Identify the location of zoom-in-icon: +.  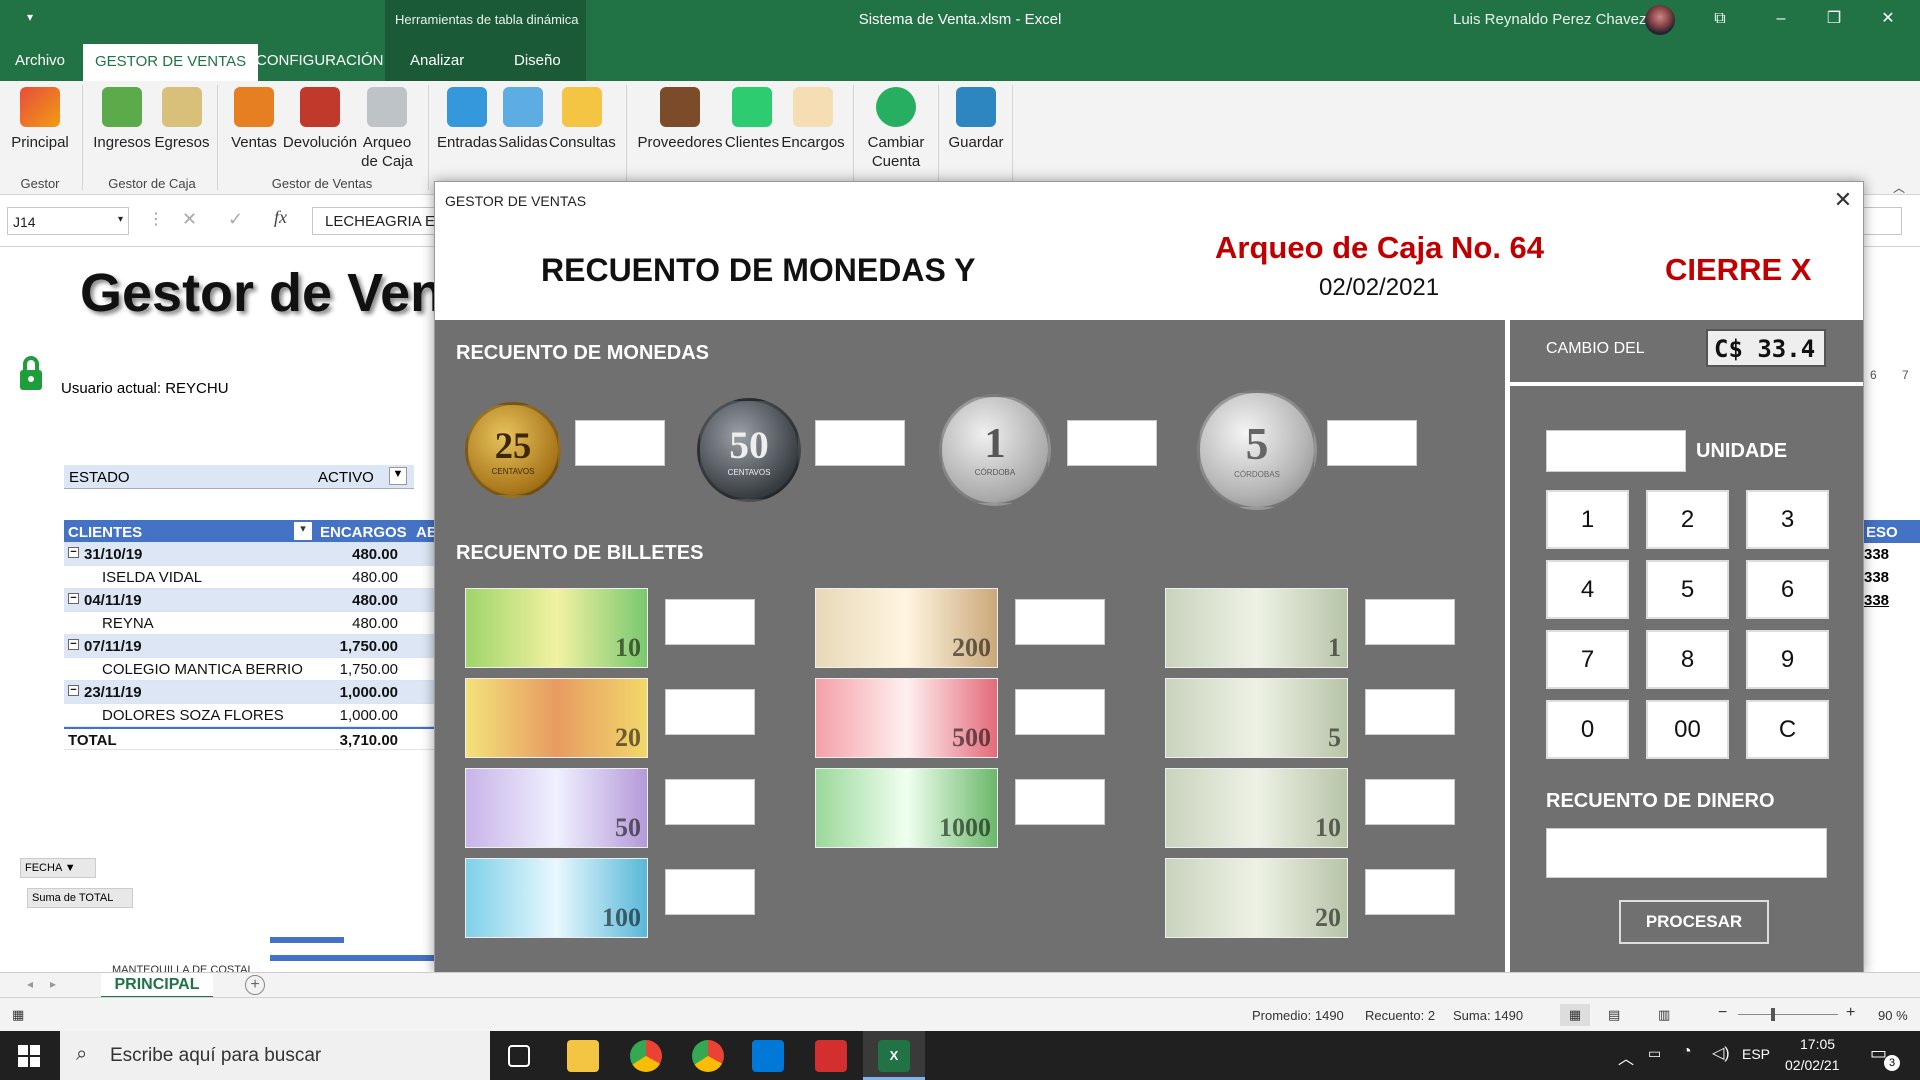
(1850, 1013).